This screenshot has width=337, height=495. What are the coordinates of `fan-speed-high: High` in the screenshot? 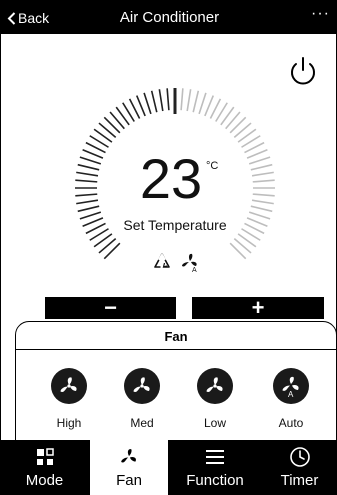 It's located at (69, 399).